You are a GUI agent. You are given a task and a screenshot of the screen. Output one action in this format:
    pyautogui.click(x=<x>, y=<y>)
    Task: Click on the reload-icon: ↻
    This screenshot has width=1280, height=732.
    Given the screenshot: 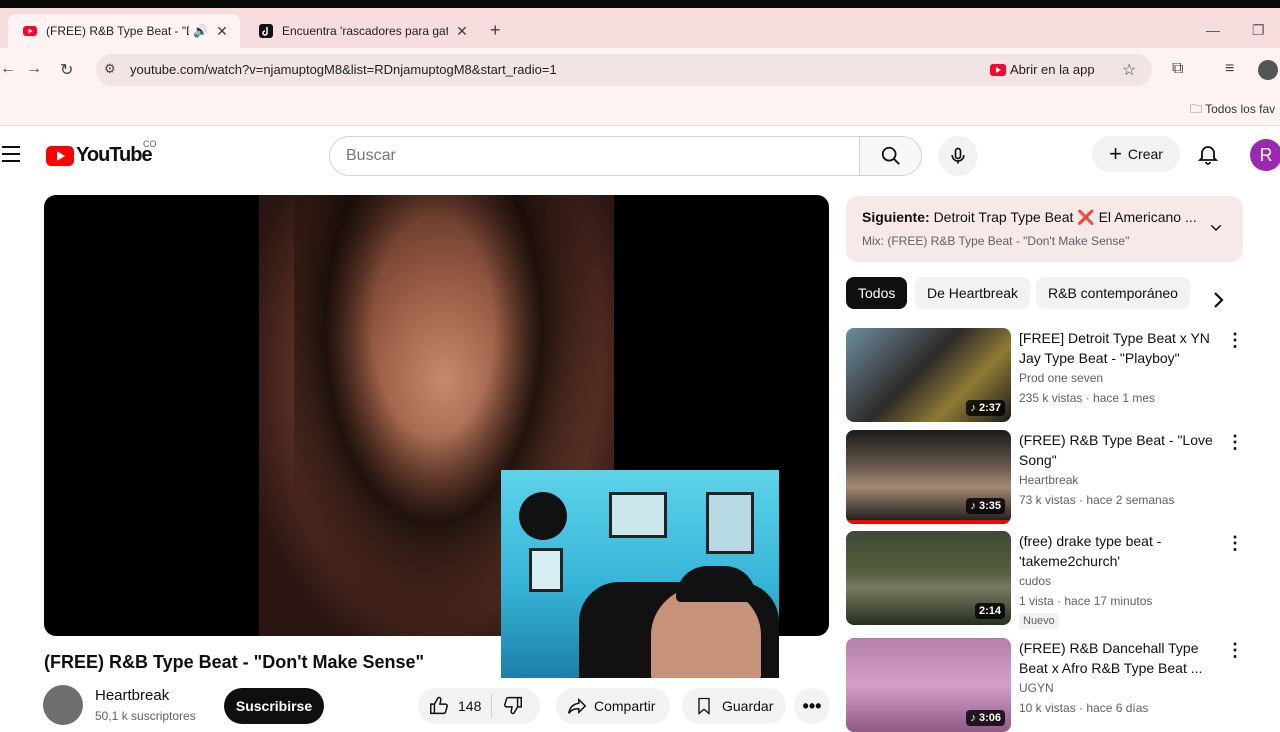 What is the action you would take?
    pyautogui.click(x=66, y=70)
    